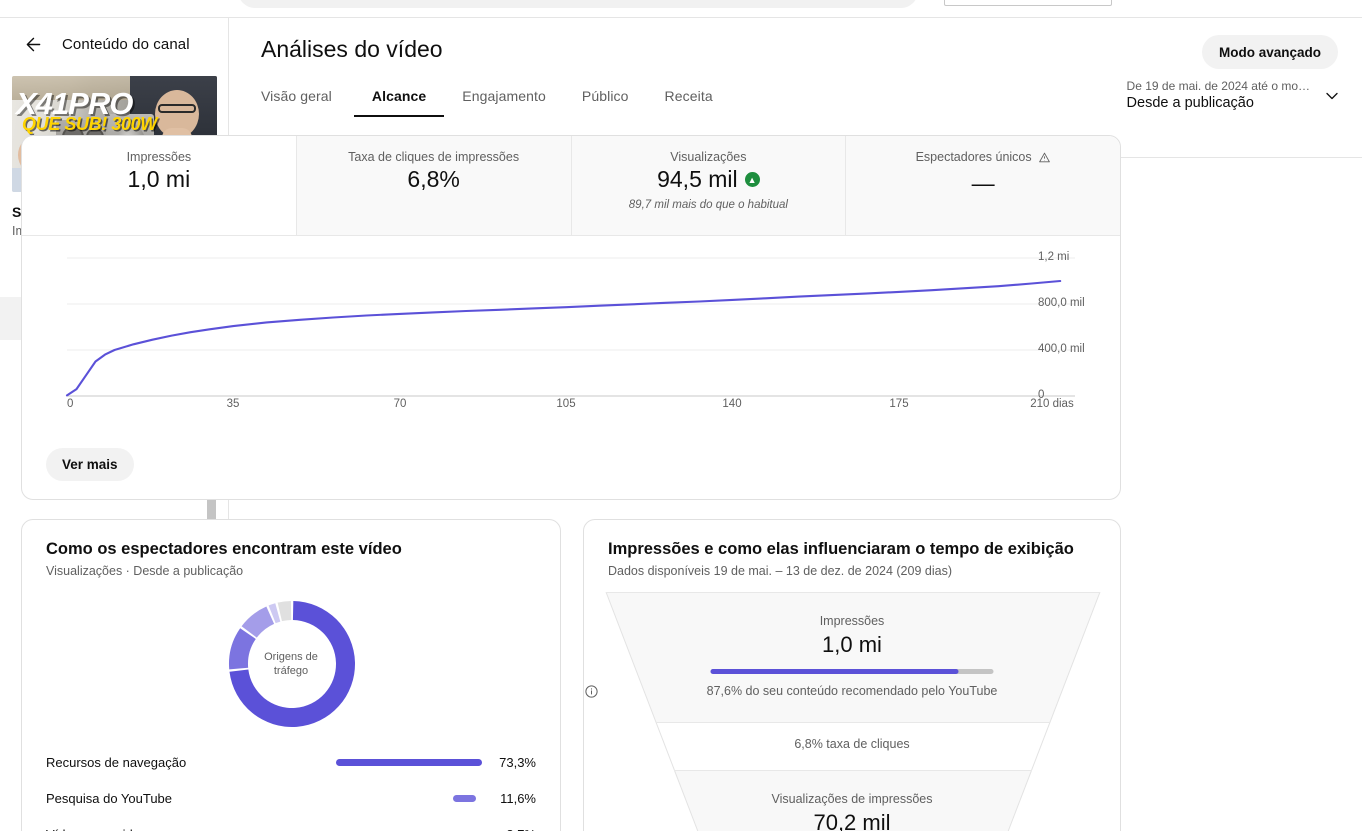 Image resolution: width=1362 pixels, height=831 pixels. Describe the element at coordinates (291, 671) in the screenshot. I see `donut-center-line2: tráfego` at that location.